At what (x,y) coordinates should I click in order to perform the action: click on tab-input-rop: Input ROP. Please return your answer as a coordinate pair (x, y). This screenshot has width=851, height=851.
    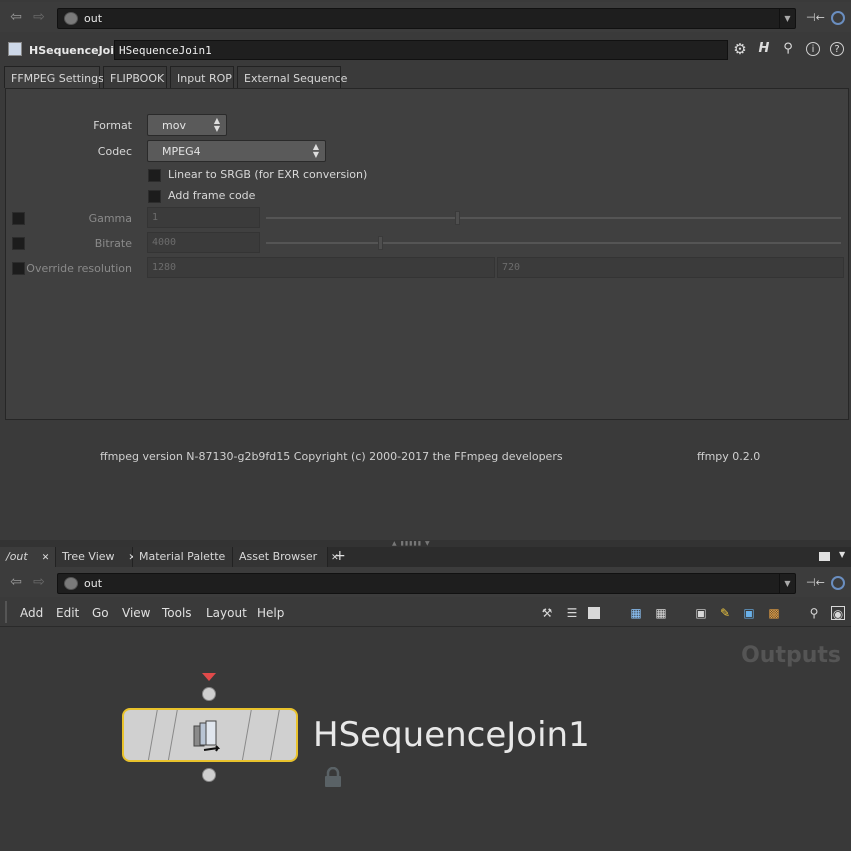
    Looking at the image, I should click on (202, 77).